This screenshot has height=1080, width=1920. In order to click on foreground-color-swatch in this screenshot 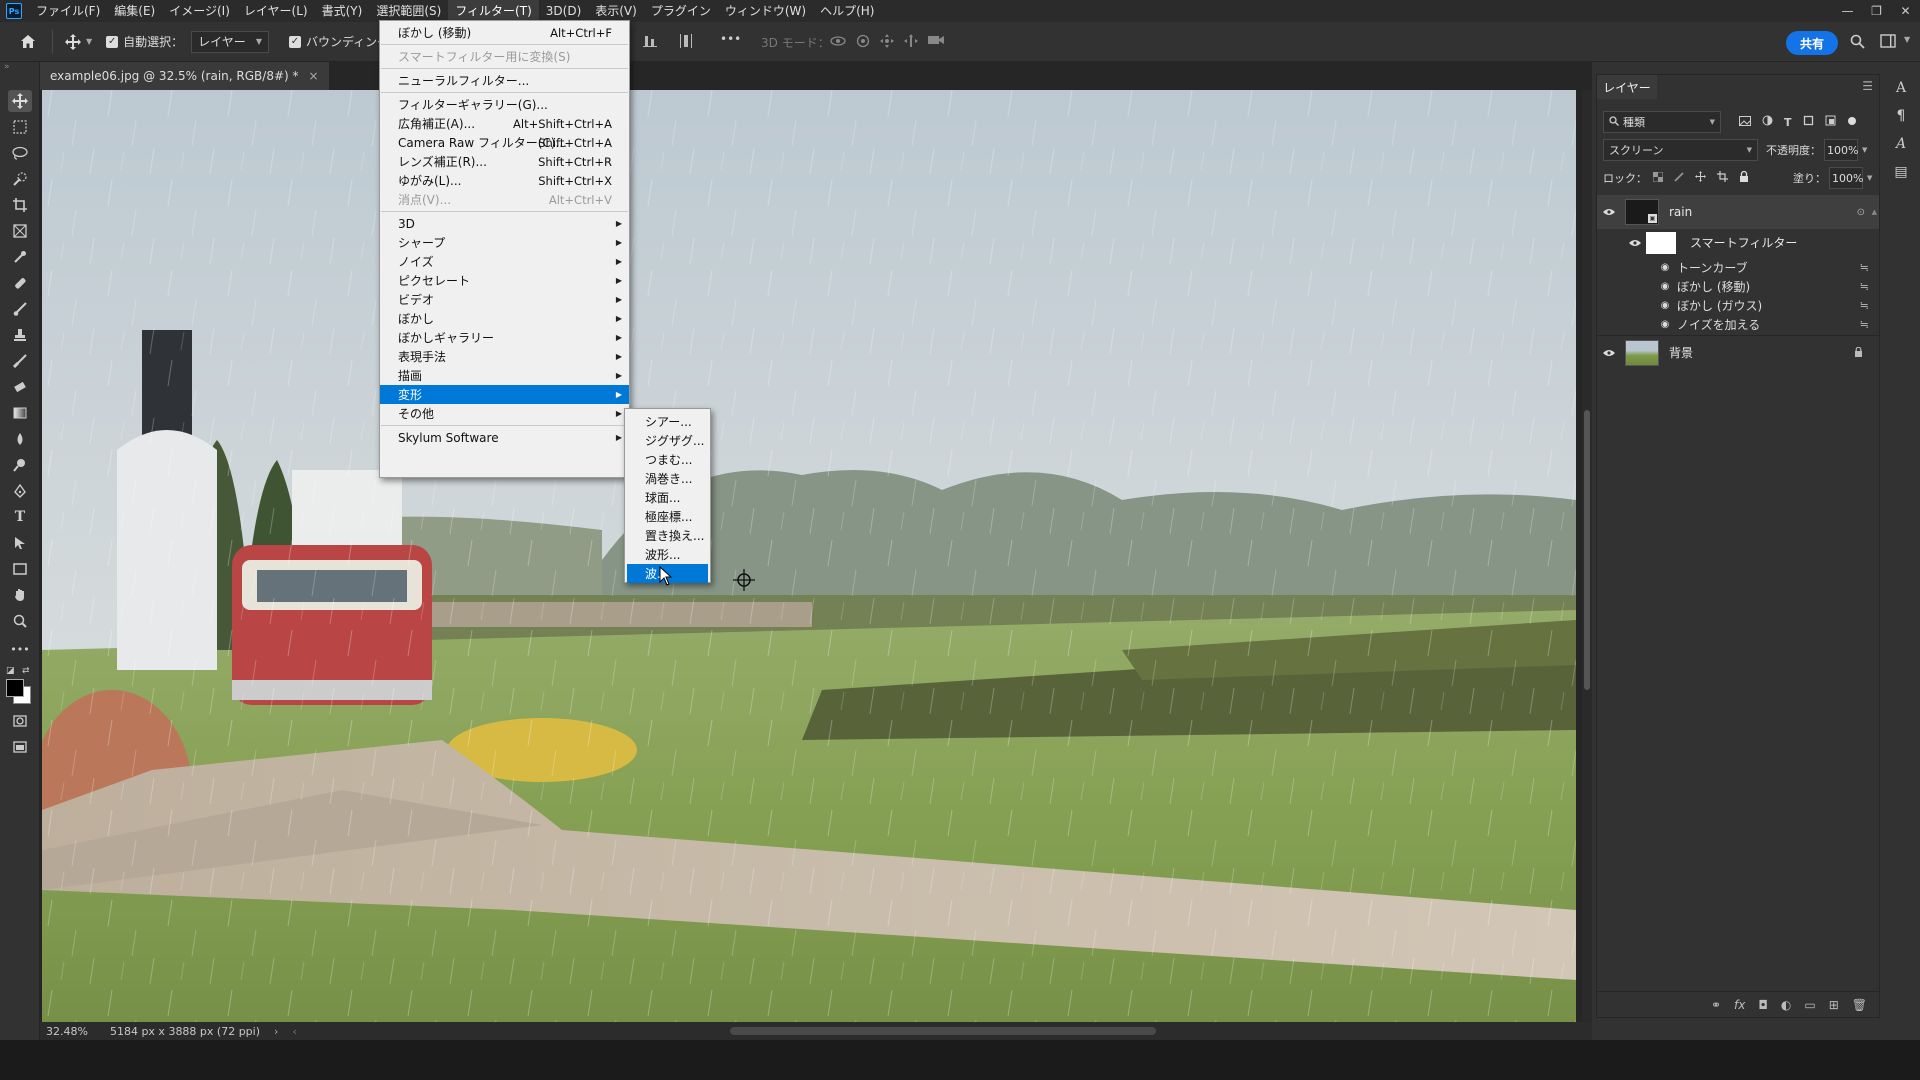, I will do `click(15, 688)`.